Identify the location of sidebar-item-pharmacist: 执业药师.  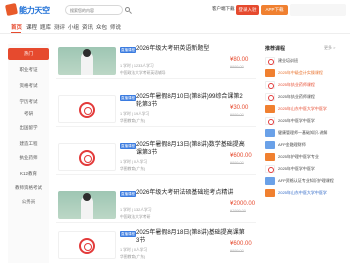
(28, 158).